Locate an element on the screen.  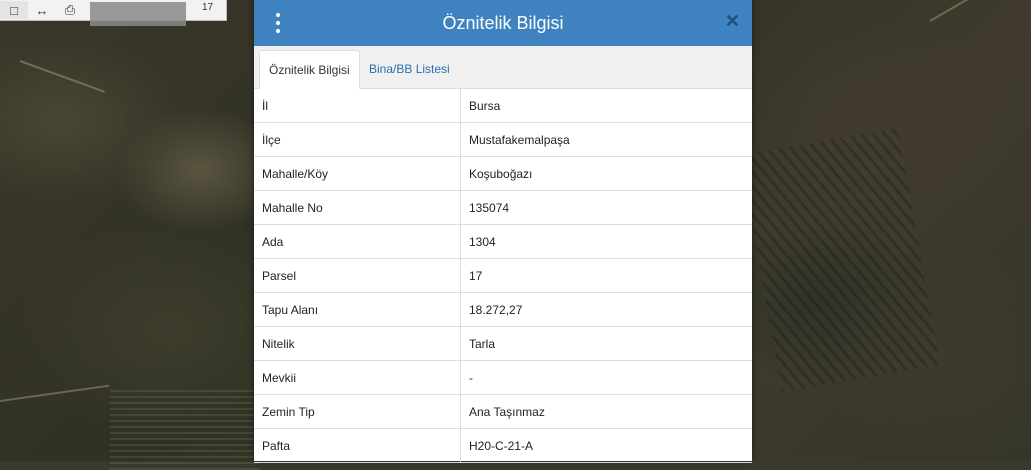
table-row: NitelikTarla is located at coordinates (503, 344).